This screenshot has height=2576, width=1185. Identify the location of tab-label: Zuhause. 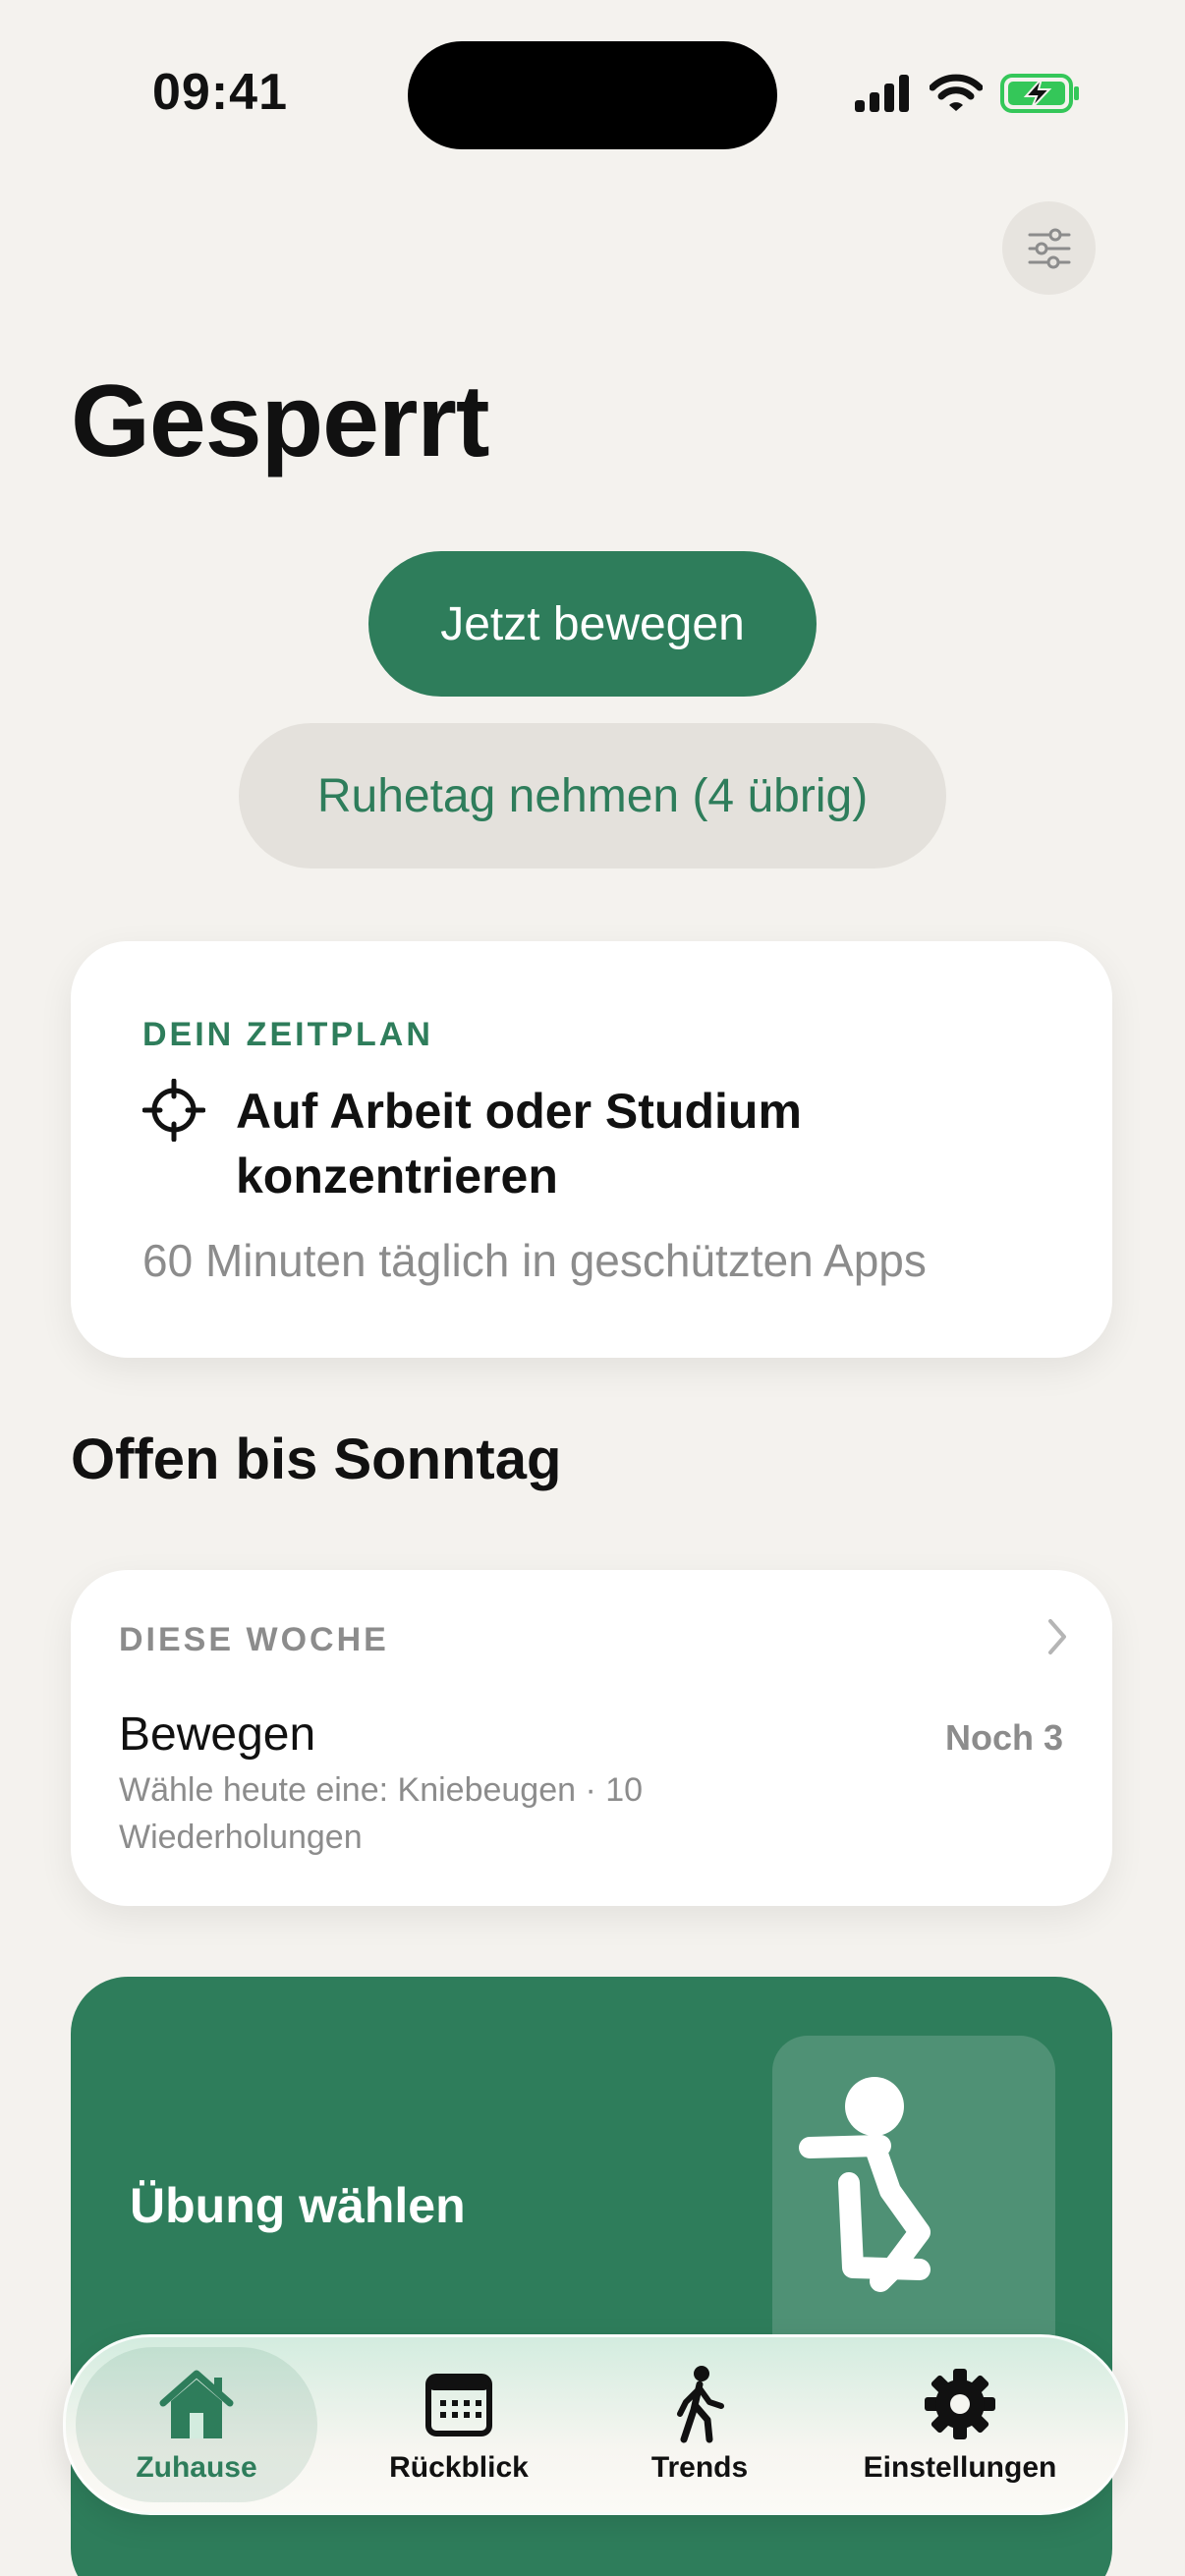
(197, 2467).